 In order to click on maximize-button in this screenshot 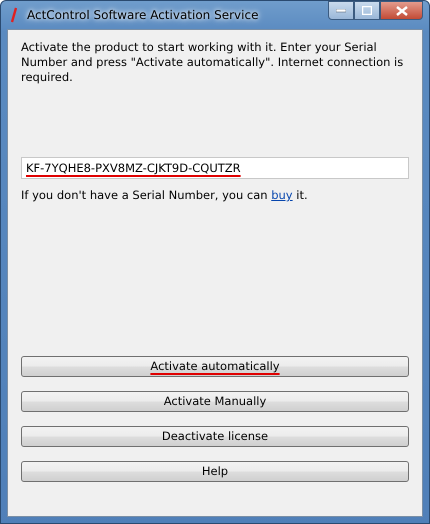, I will do `click(367, 10)`.